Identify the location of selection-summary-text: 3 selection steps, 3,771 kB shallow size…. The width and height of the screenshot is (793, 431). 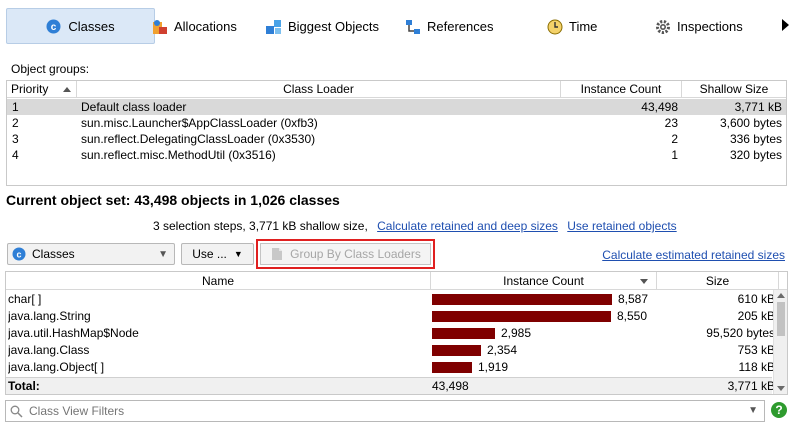
(260, 226).